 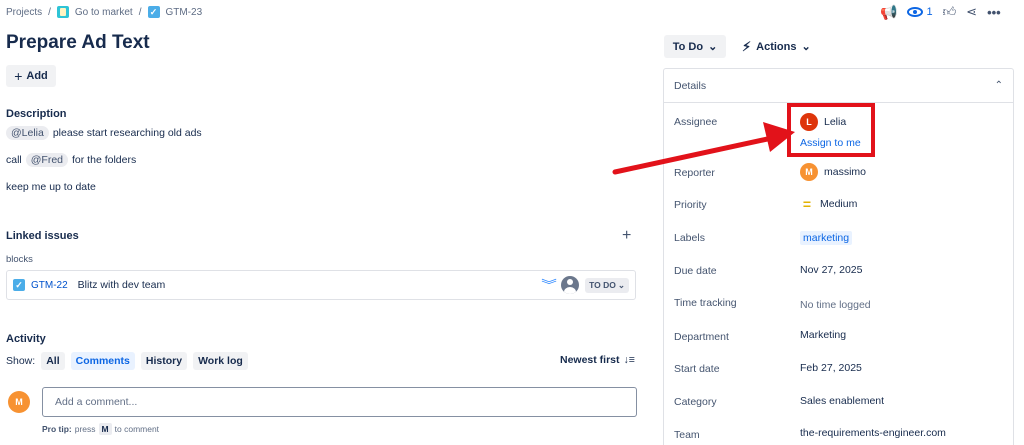 I want to click on megaphone-icon: 📢, so click(x=888, y=12).